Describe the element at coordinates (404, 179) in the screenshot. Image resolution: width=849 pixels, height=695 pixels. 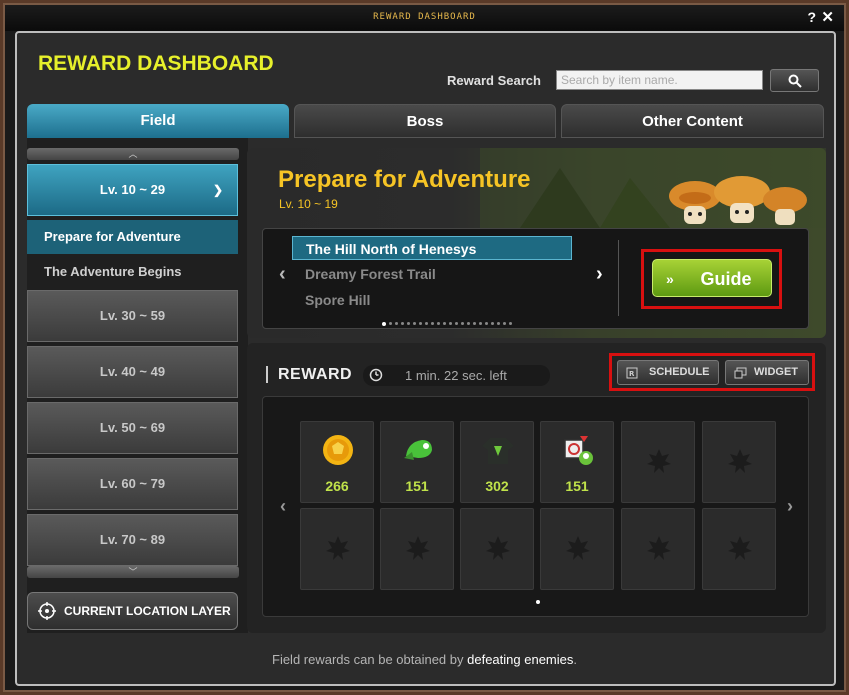
I see `area-title: Prepare for Adventure` at that location.